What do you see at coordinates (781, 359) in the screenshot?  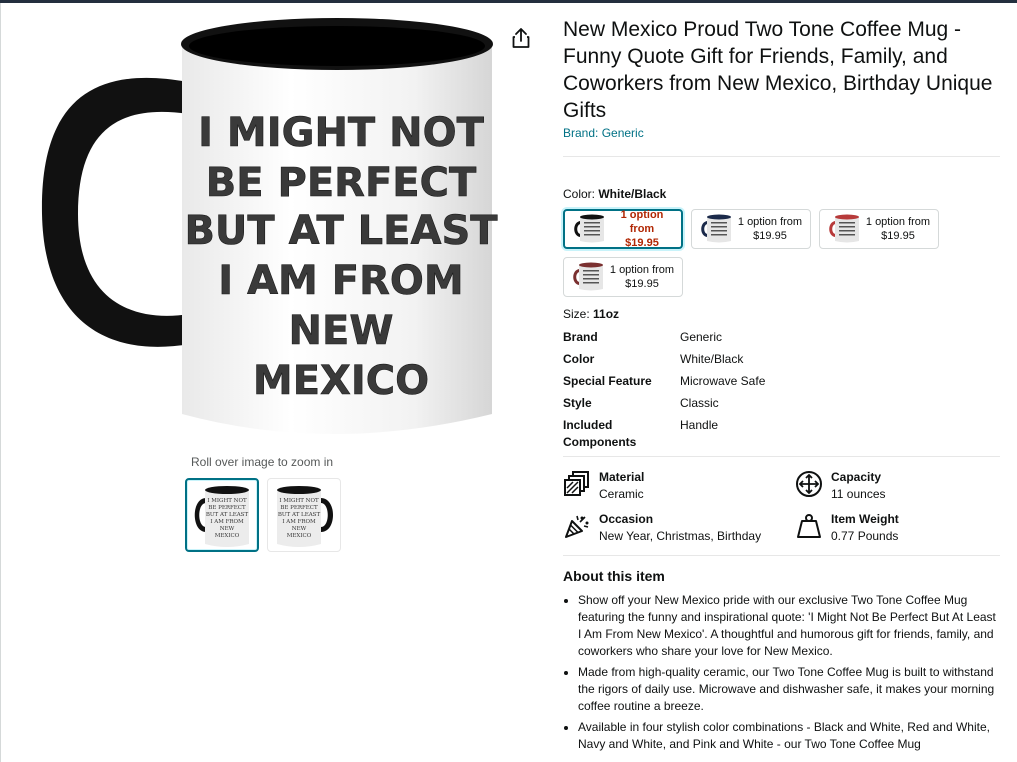 I see `spec-row: Color White/Black` at bounding box center [781, 359].